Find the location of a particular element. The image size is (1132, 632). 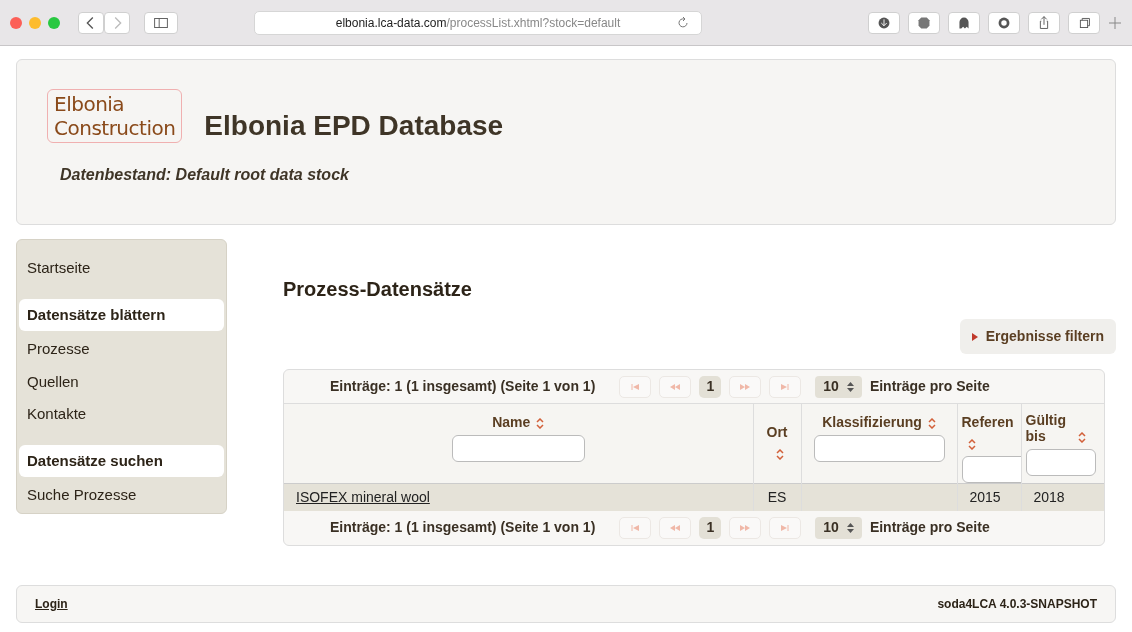

sidebar-section-header: Datensätze suchen is located at coordinates (121, 460).